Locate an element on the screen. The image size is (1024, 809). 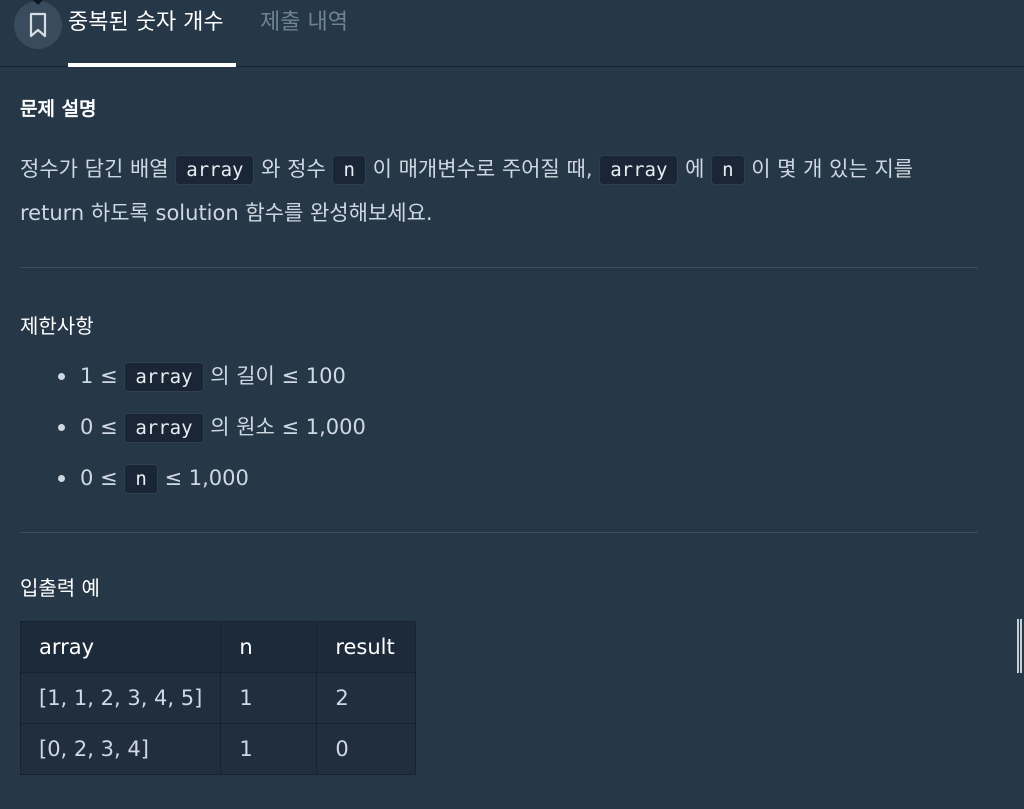
table-row: [1, 1, 2, 3, 4, 5] 1 2 is located at coordinates (218, 698).